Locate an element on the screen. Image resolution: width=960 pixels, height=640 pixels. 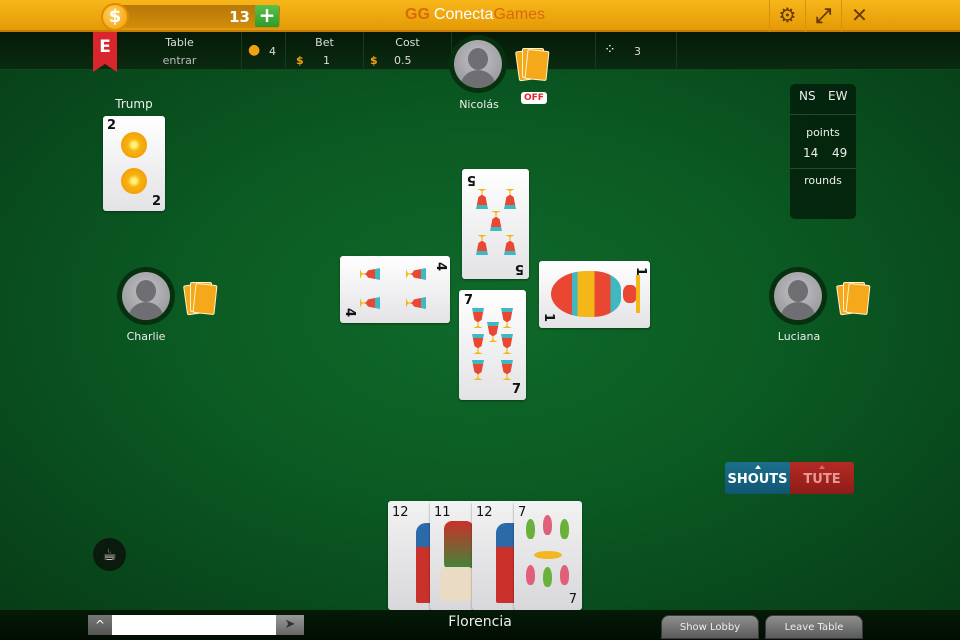
player-name-west: Charlie is located at coordinates (146, 336).